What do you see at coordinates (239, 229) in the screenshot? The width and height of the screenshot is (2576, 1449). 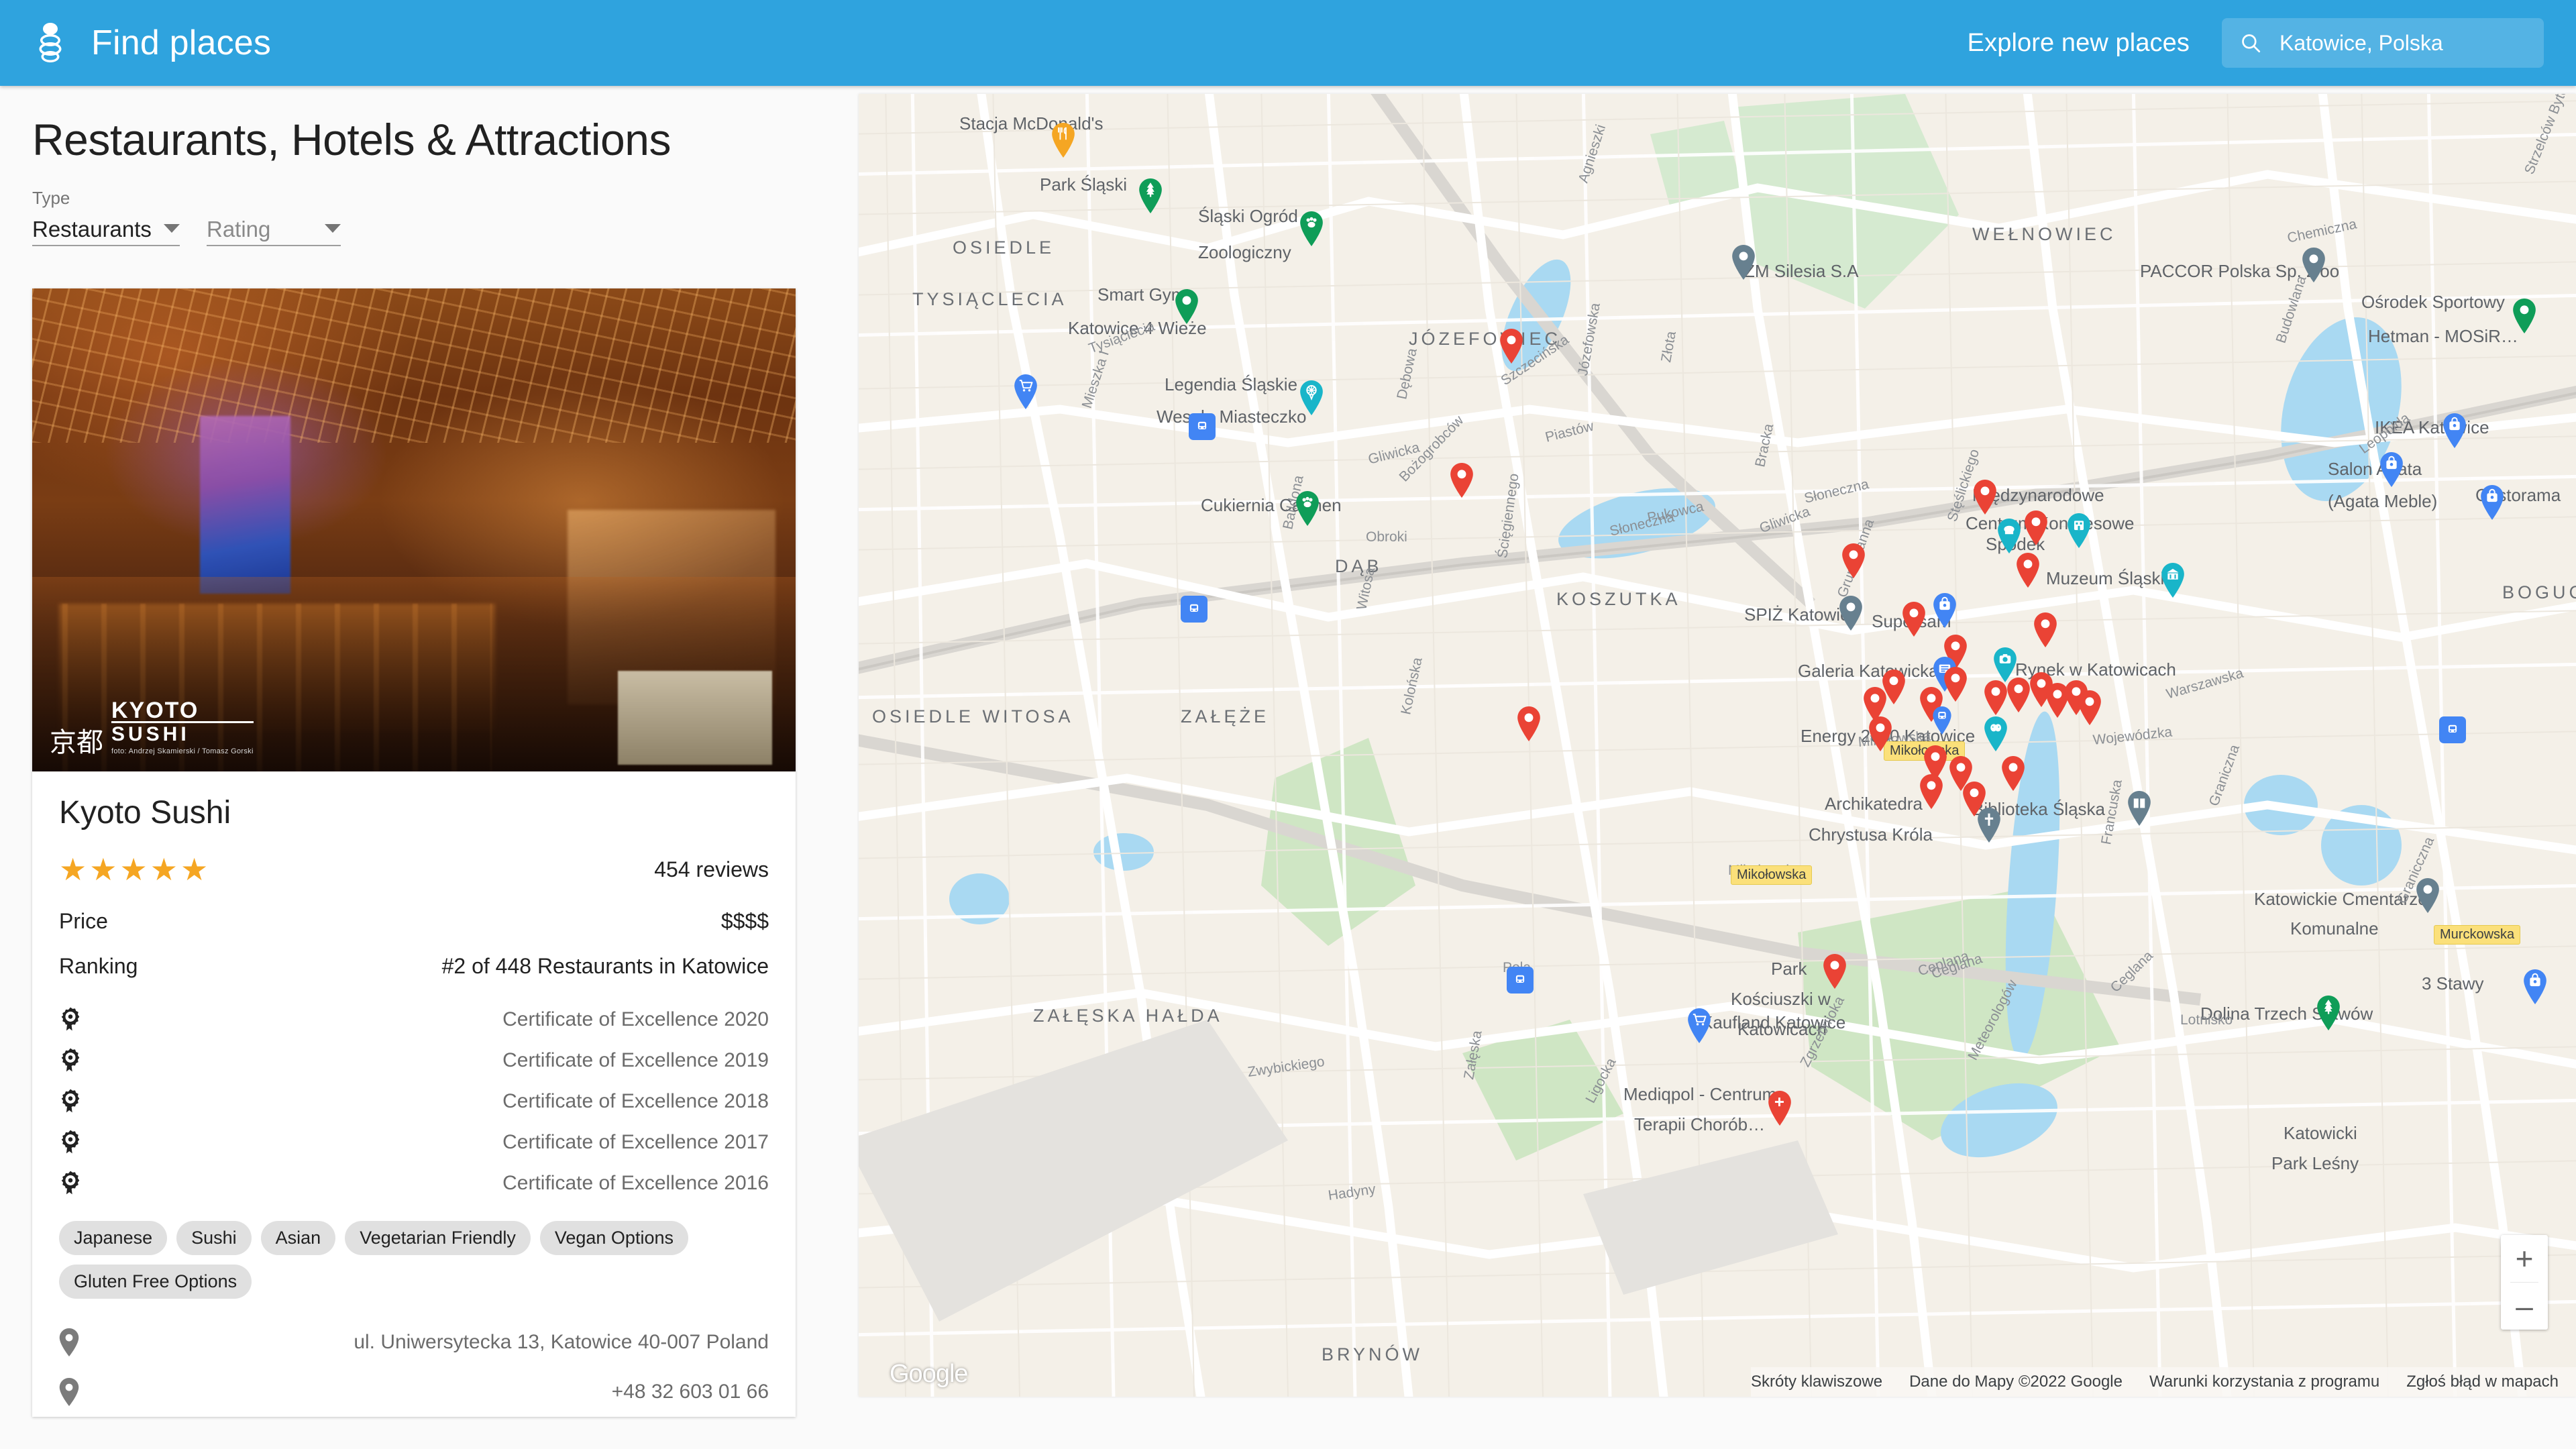 I see `rating-select-value: Rating` at bounding box center [239, 229].